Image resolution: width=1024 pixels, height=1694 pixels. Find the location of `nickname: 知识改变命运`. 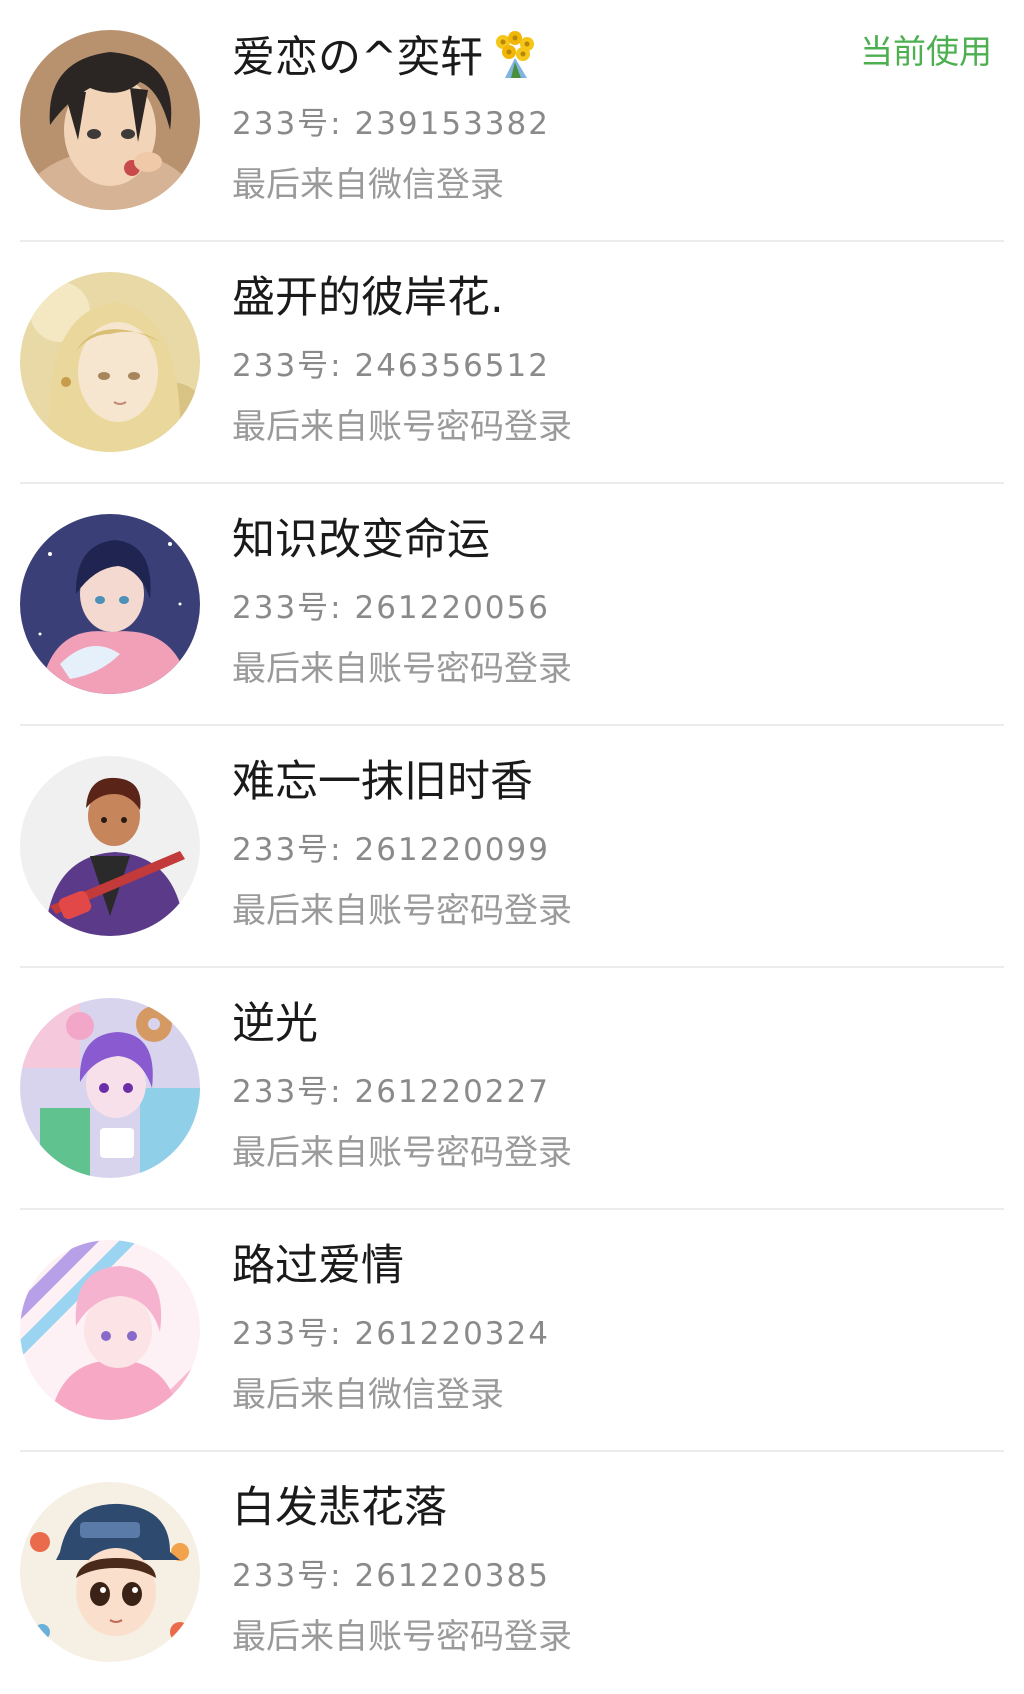

nickname: 知识改变命运 is located at coordinates (361, 540).